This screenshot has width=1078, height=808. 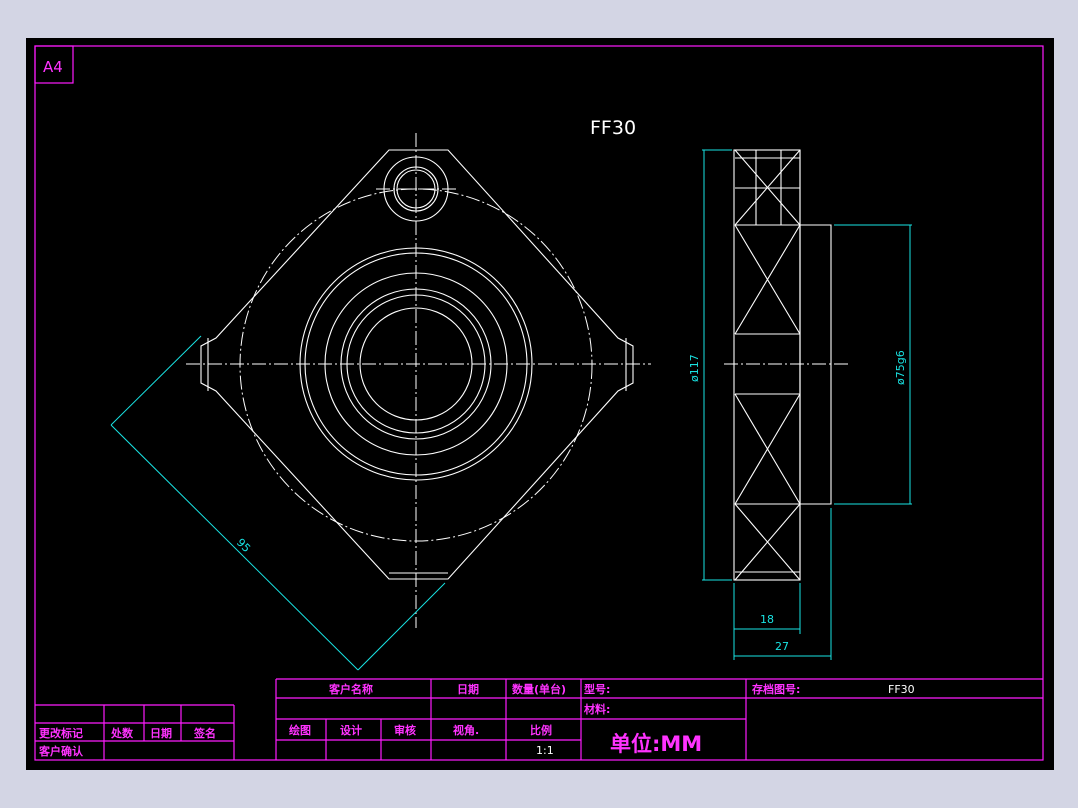 I want to click on part-title: FF30, so click(x=613, y=128).